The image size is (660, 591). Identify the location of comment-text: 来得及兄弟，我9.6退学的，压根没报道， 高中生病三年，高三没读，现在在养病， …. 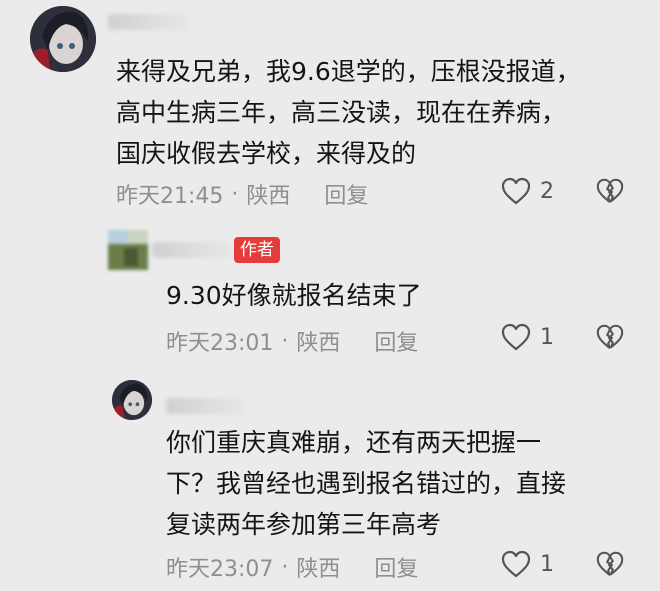
(348, 112).